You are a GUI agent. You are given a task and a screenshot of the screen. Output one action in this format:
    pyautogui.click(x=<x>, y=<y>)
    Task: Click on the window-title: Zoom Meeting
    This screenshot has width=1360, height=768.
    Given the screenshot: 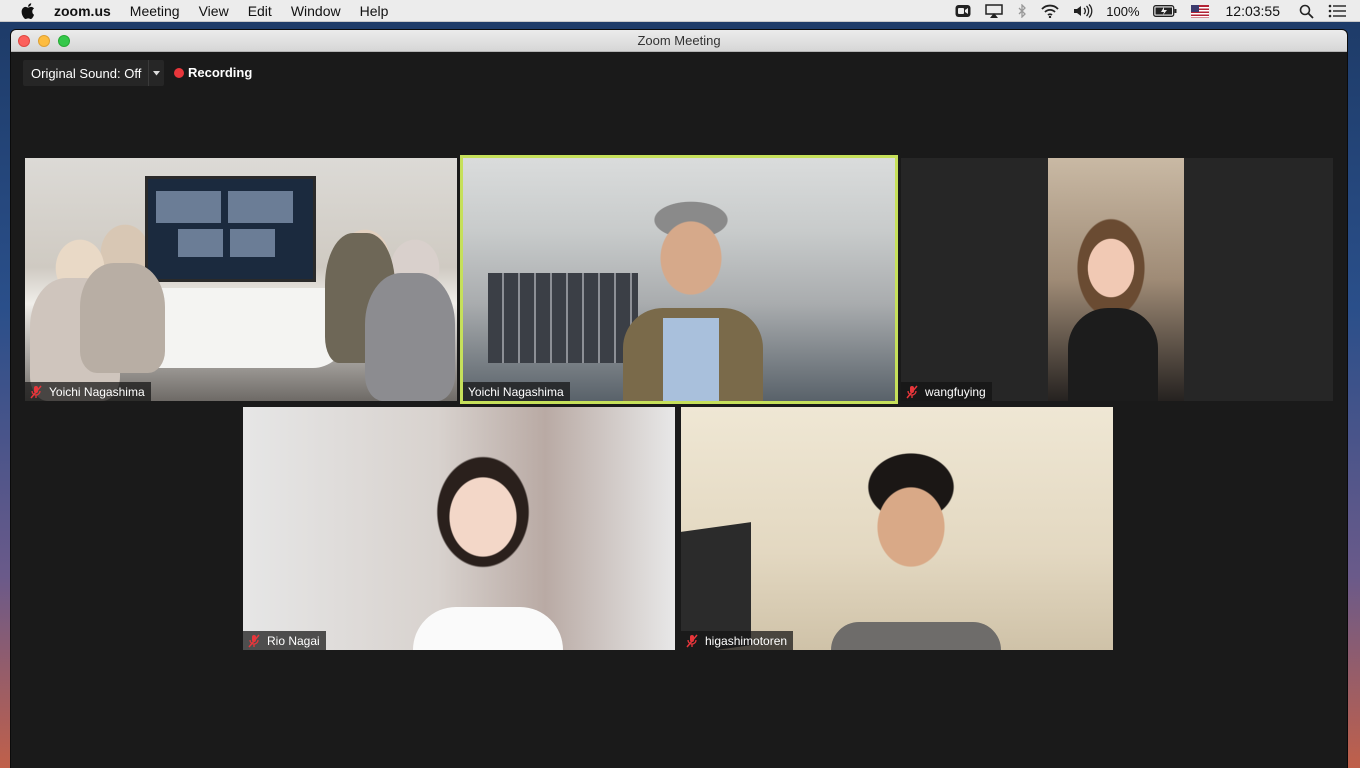 What is the action you would take?
    pyautogui.click(x=679, y=40)
    